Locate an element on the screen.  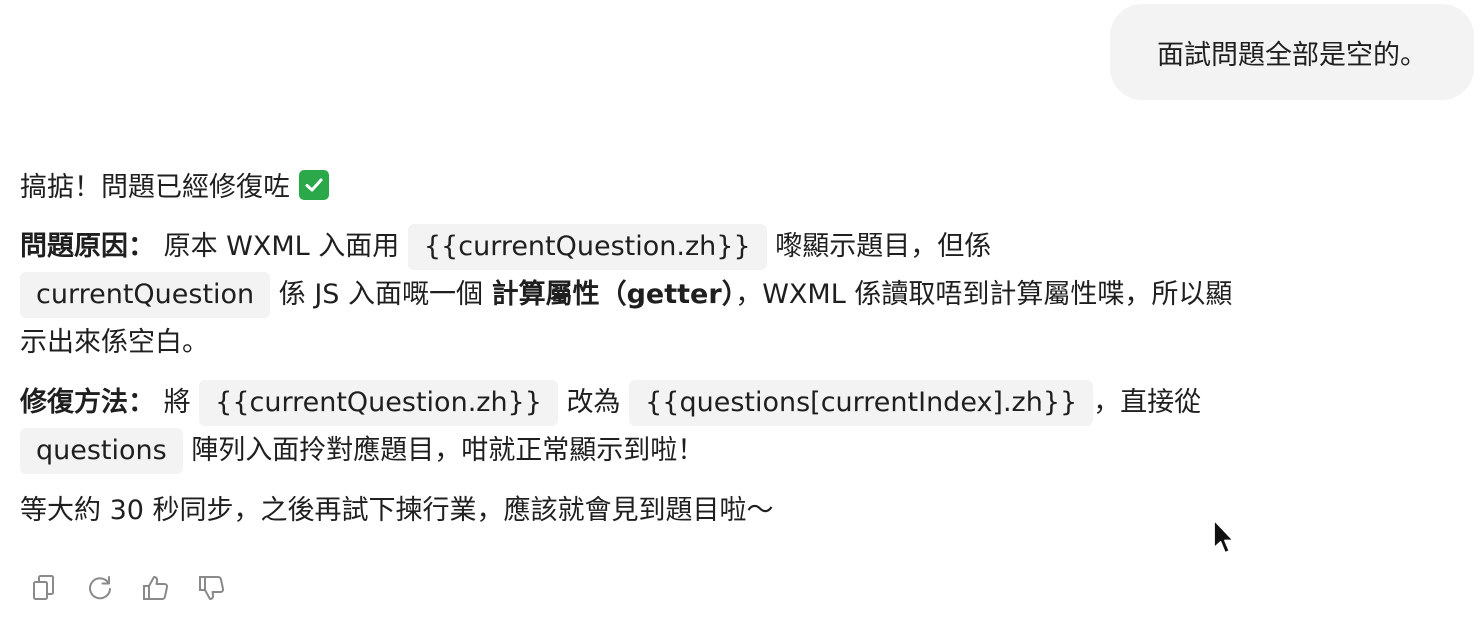
inline-code: {{questions[currentIndex].zh}} is located at coordinates (861, 403).